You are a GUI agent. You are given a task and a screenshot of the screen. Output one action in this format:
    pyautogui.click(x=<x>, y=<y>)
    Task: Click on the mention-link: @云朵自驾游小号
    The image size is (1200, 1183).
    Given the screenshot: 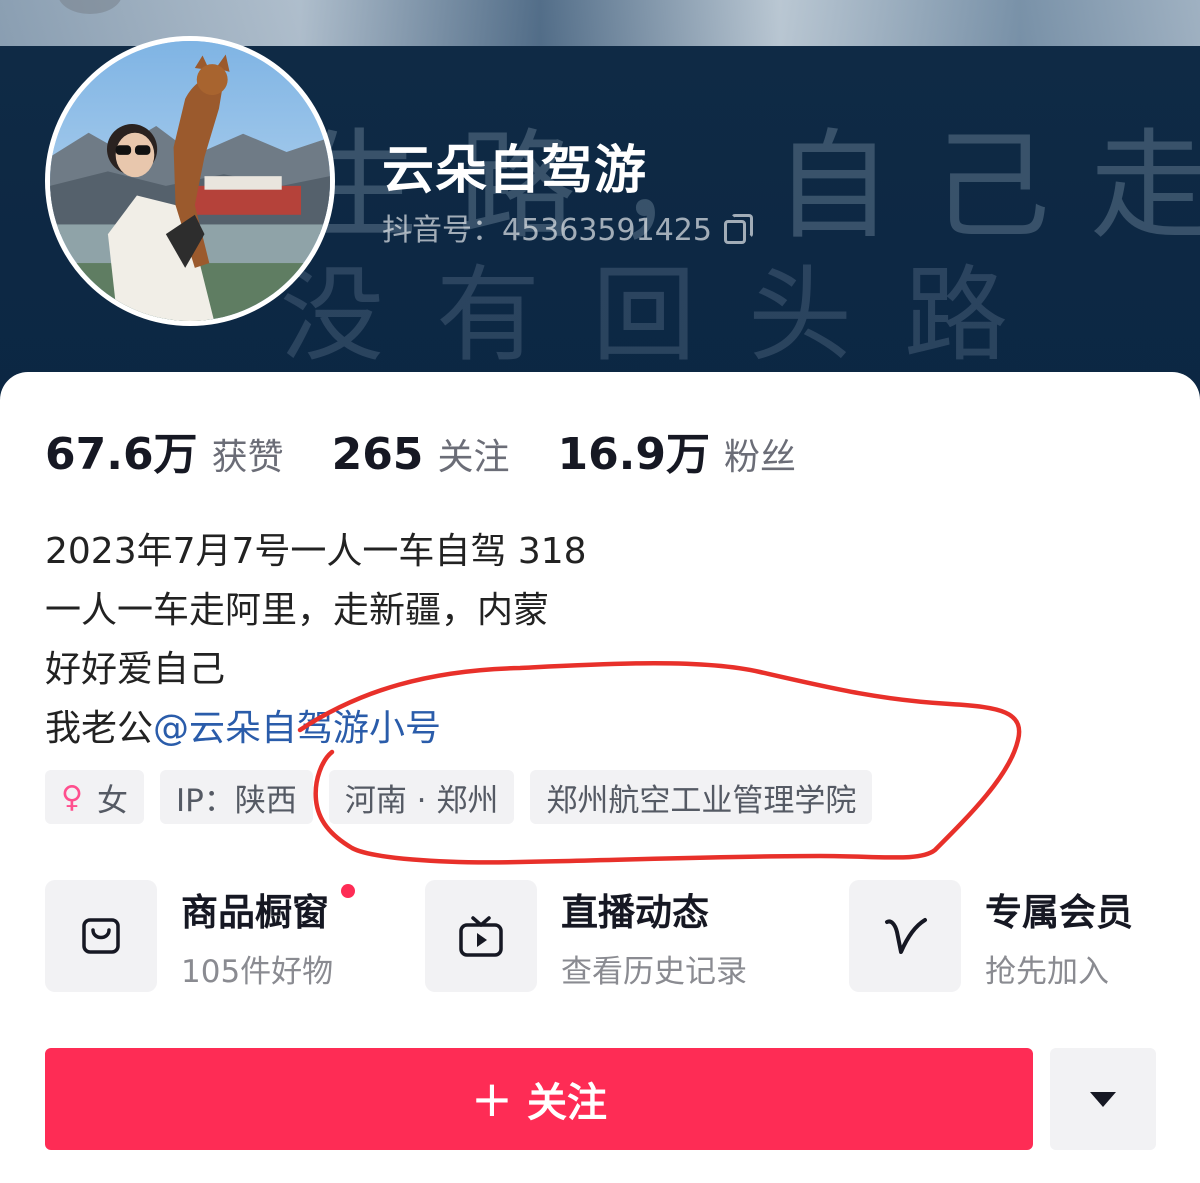 What is the action you would take?
    pyautogui.click(x=297, y=728)
    